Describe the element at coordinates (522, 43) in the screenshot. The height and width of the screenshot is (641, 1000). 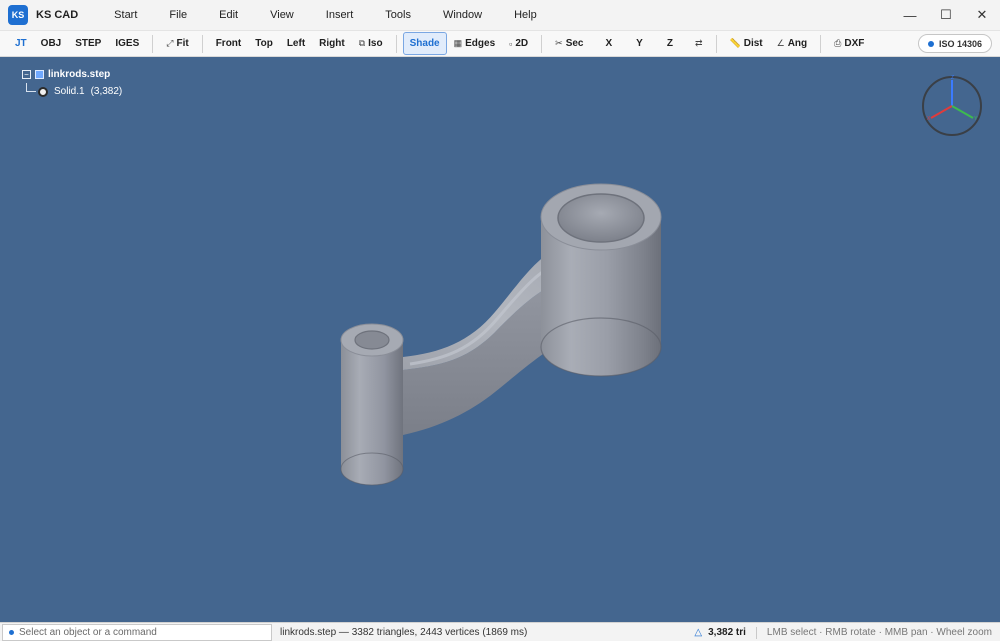
I see `two-d-label: 2D` at that location.